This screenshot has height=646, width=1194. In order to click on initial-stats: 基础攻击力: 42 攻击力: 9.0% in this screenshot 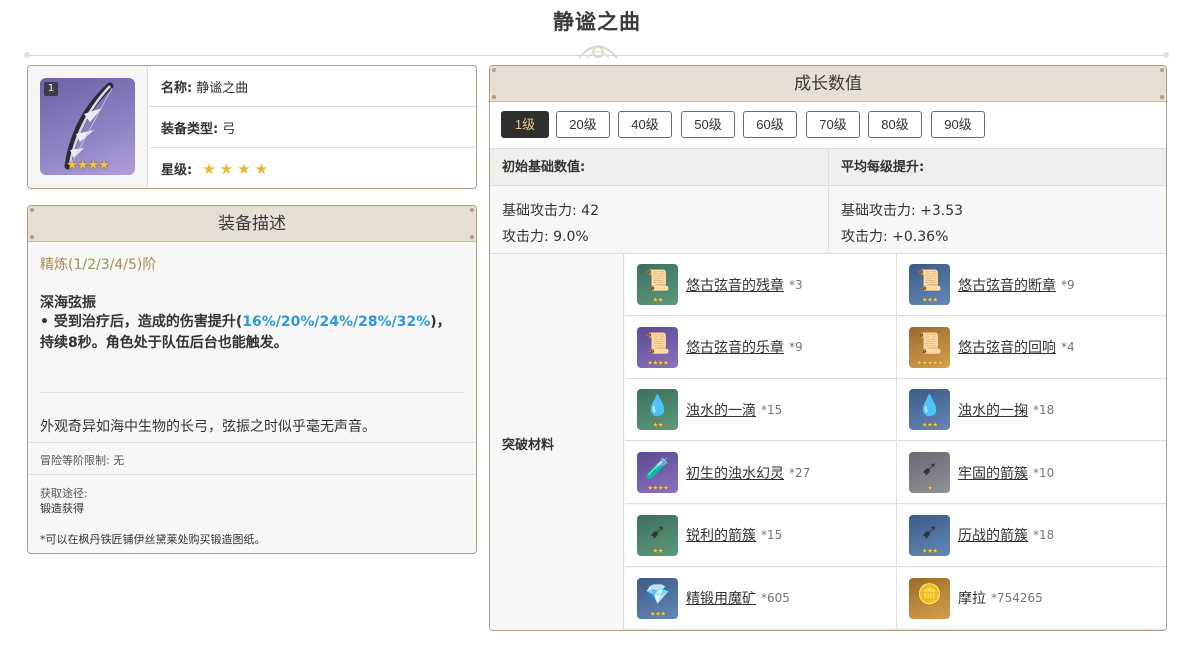, I will do `click(659, 220)`.